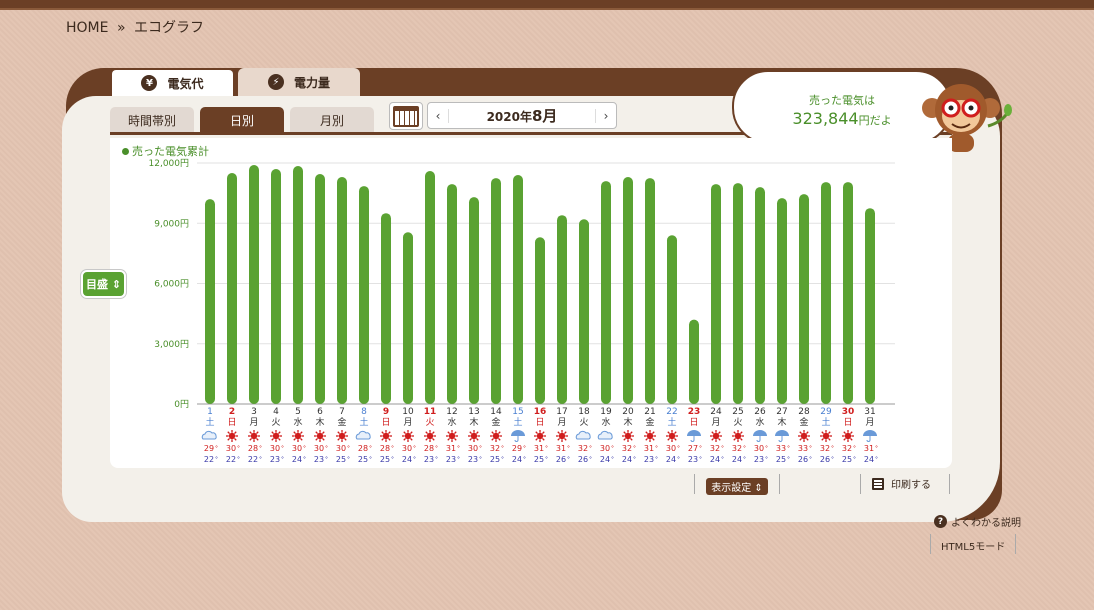 The width and height of the screenshot is (1094, 610). Describe the element at coordinates (298, 412) in the screenshot. I see `x-tick-label: 5` at that location.